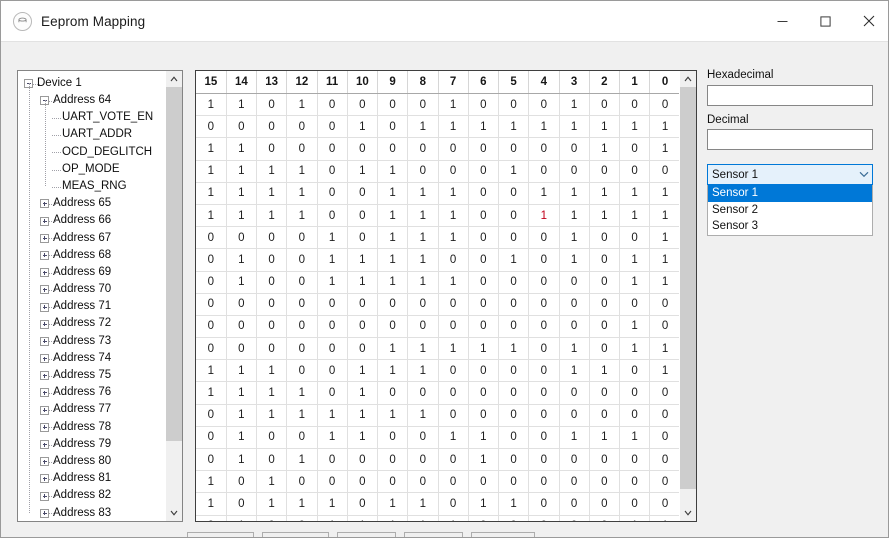 Image resolution: width=889 pixels, height=538 pixels. What do you see at coordinates (433, 534) in the screenshot?
I see `store-button: Store` at bounding box center [433, 534].